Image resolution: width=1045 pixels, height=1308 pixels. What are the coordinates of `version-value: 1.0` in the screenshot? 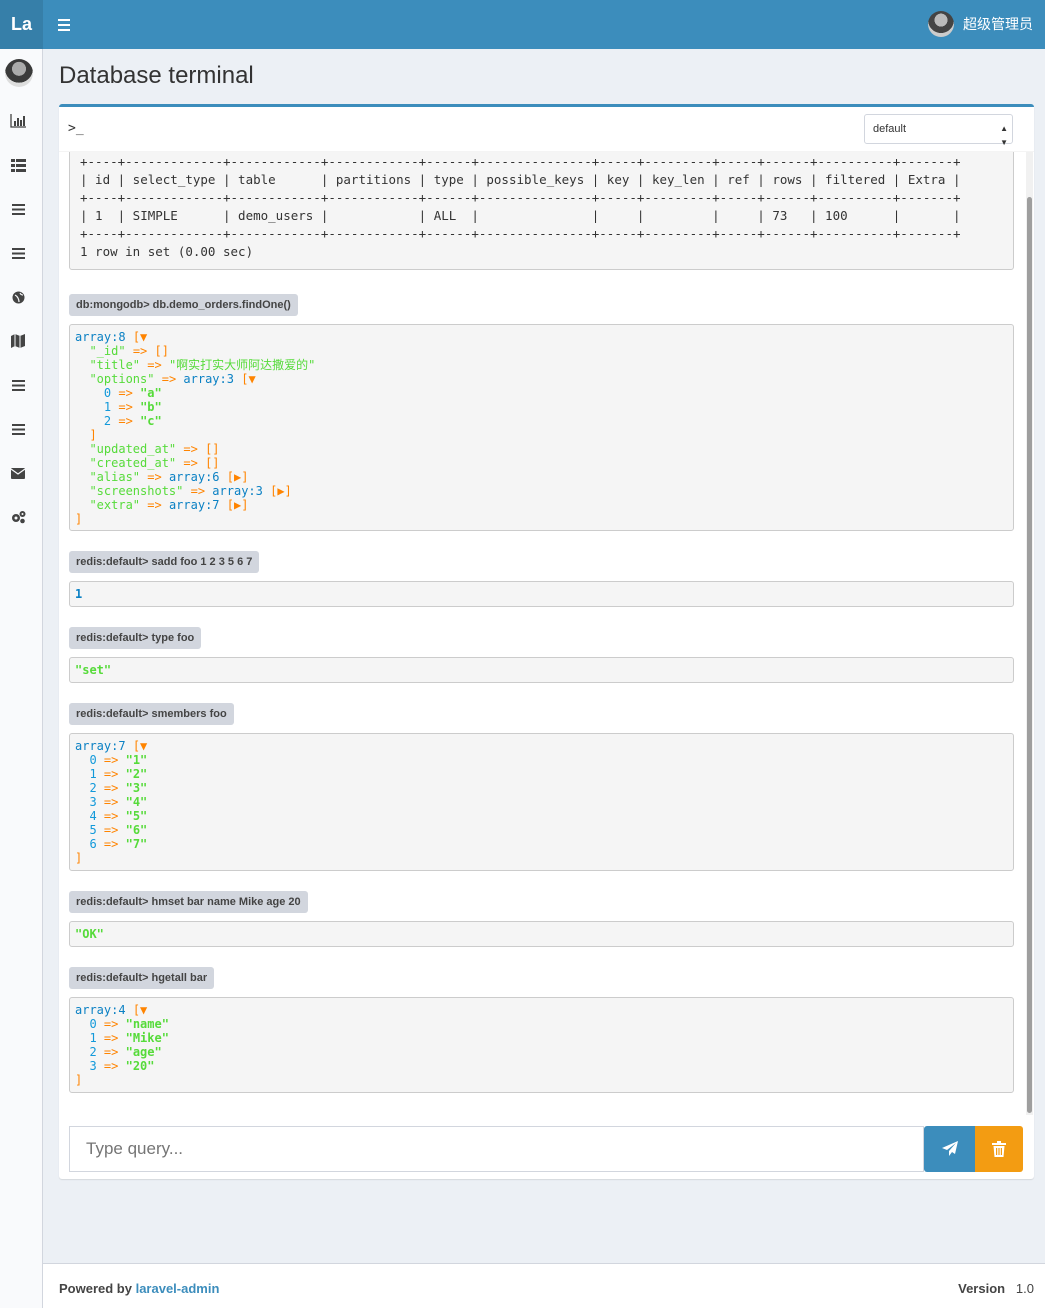 It's located at (1024, 1288).